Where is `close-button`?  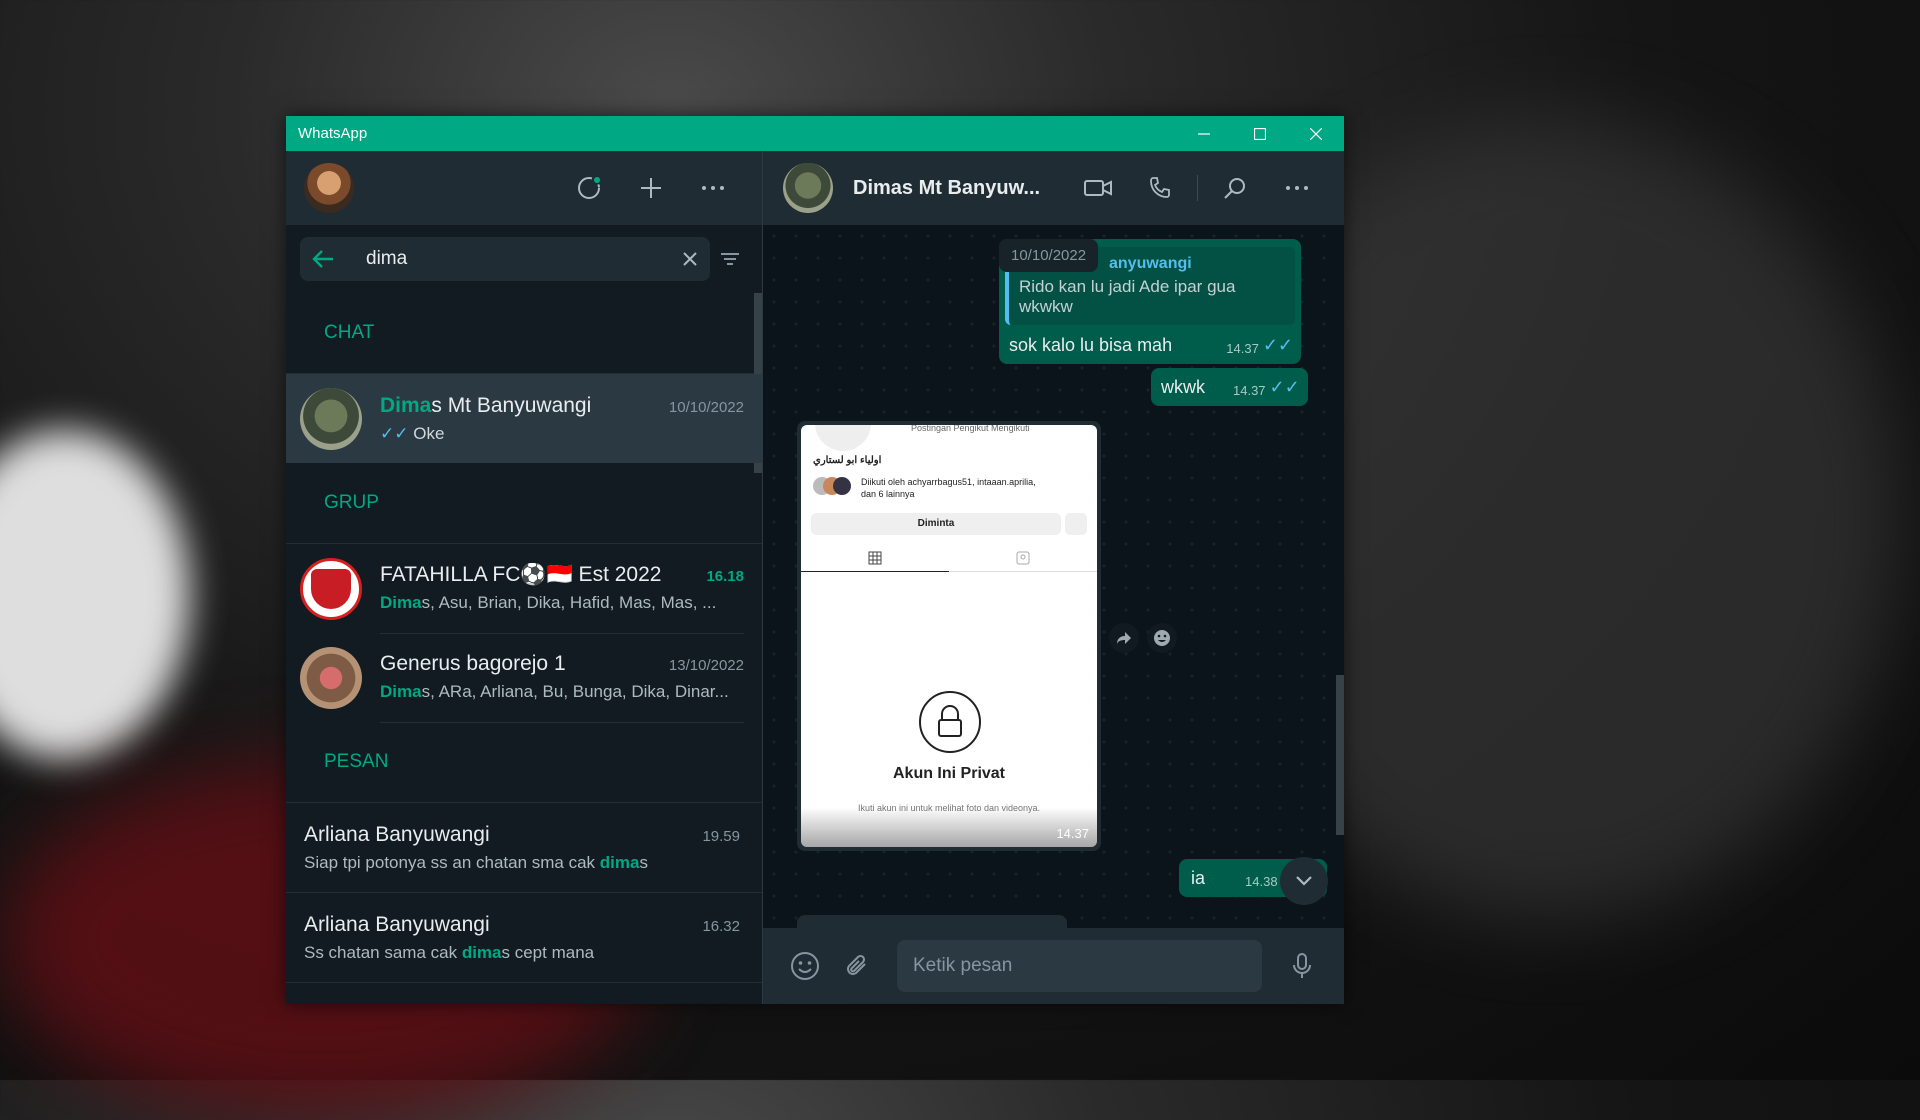 close-button is located at coordinates (1316, 133).